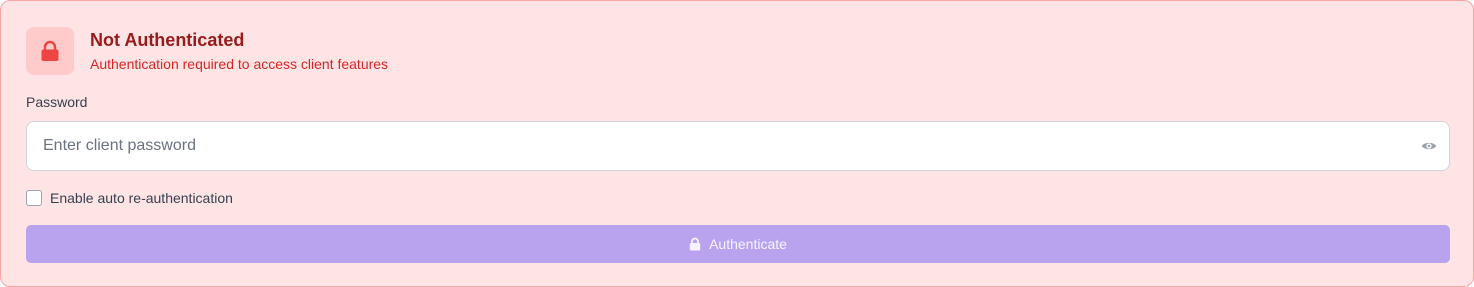 This screenshot has height=287, width=1474. I want to click on auto-reauth-checkbox, so click(34, 198).